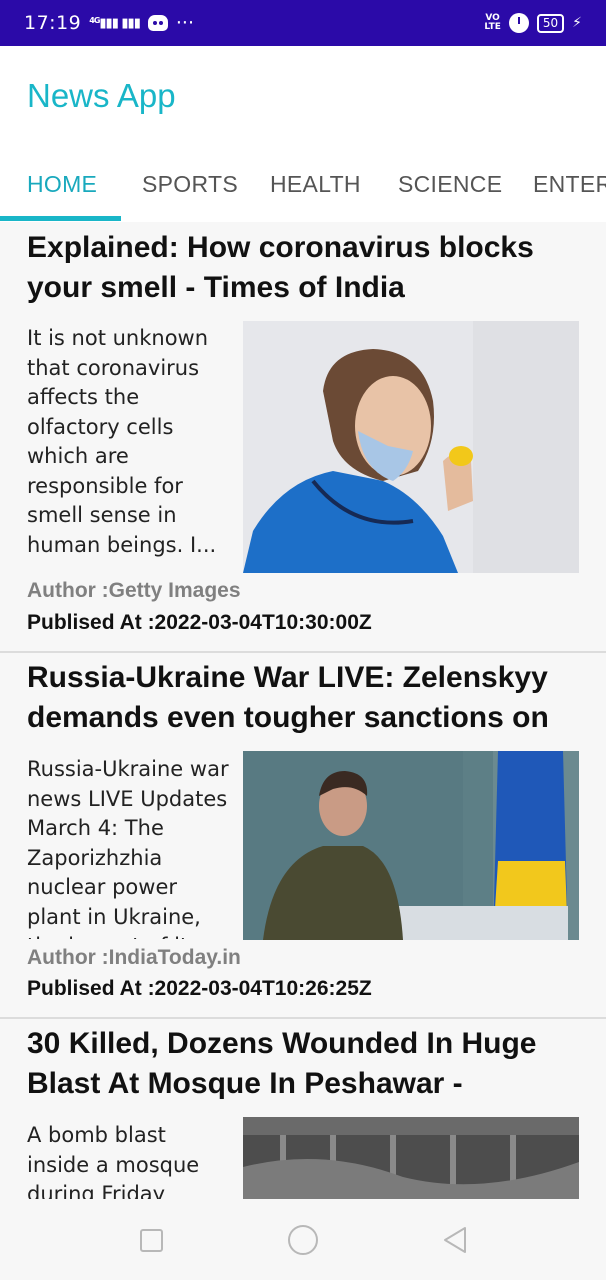  I want to click on app-bar: News App, so click(303, 97).